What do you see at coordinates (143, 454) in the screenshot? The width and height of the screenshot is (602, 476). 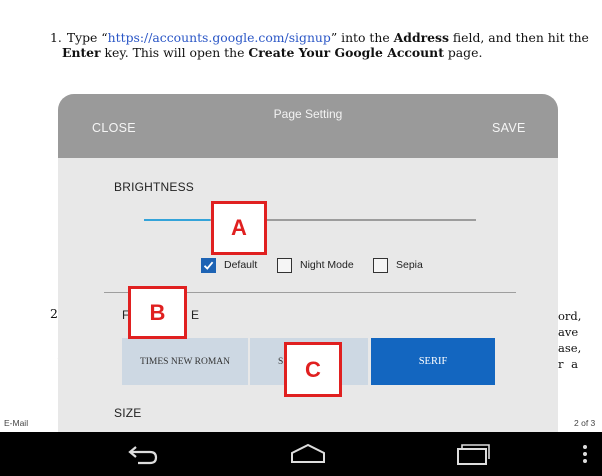 I see `back-icon` at bounding box center [143, 454].